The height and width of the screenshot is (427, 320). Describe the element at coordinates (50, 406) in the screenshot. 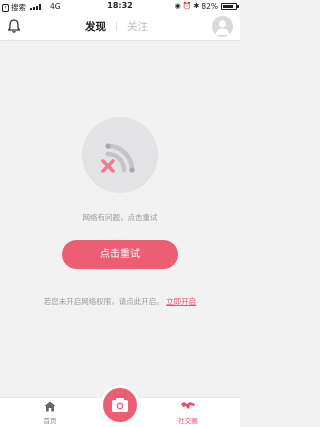

I see `home-icon` at that location.